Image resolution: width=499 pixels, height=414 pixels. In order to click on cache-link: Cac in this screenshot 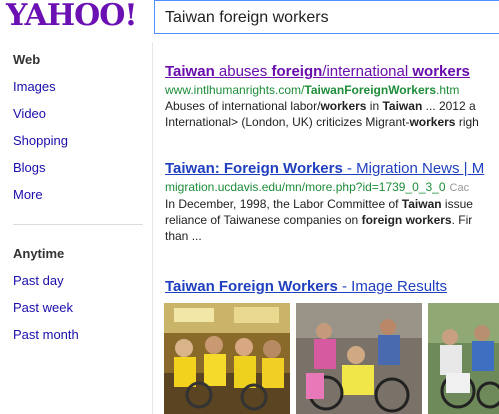, I will do `click(460, 188)`.